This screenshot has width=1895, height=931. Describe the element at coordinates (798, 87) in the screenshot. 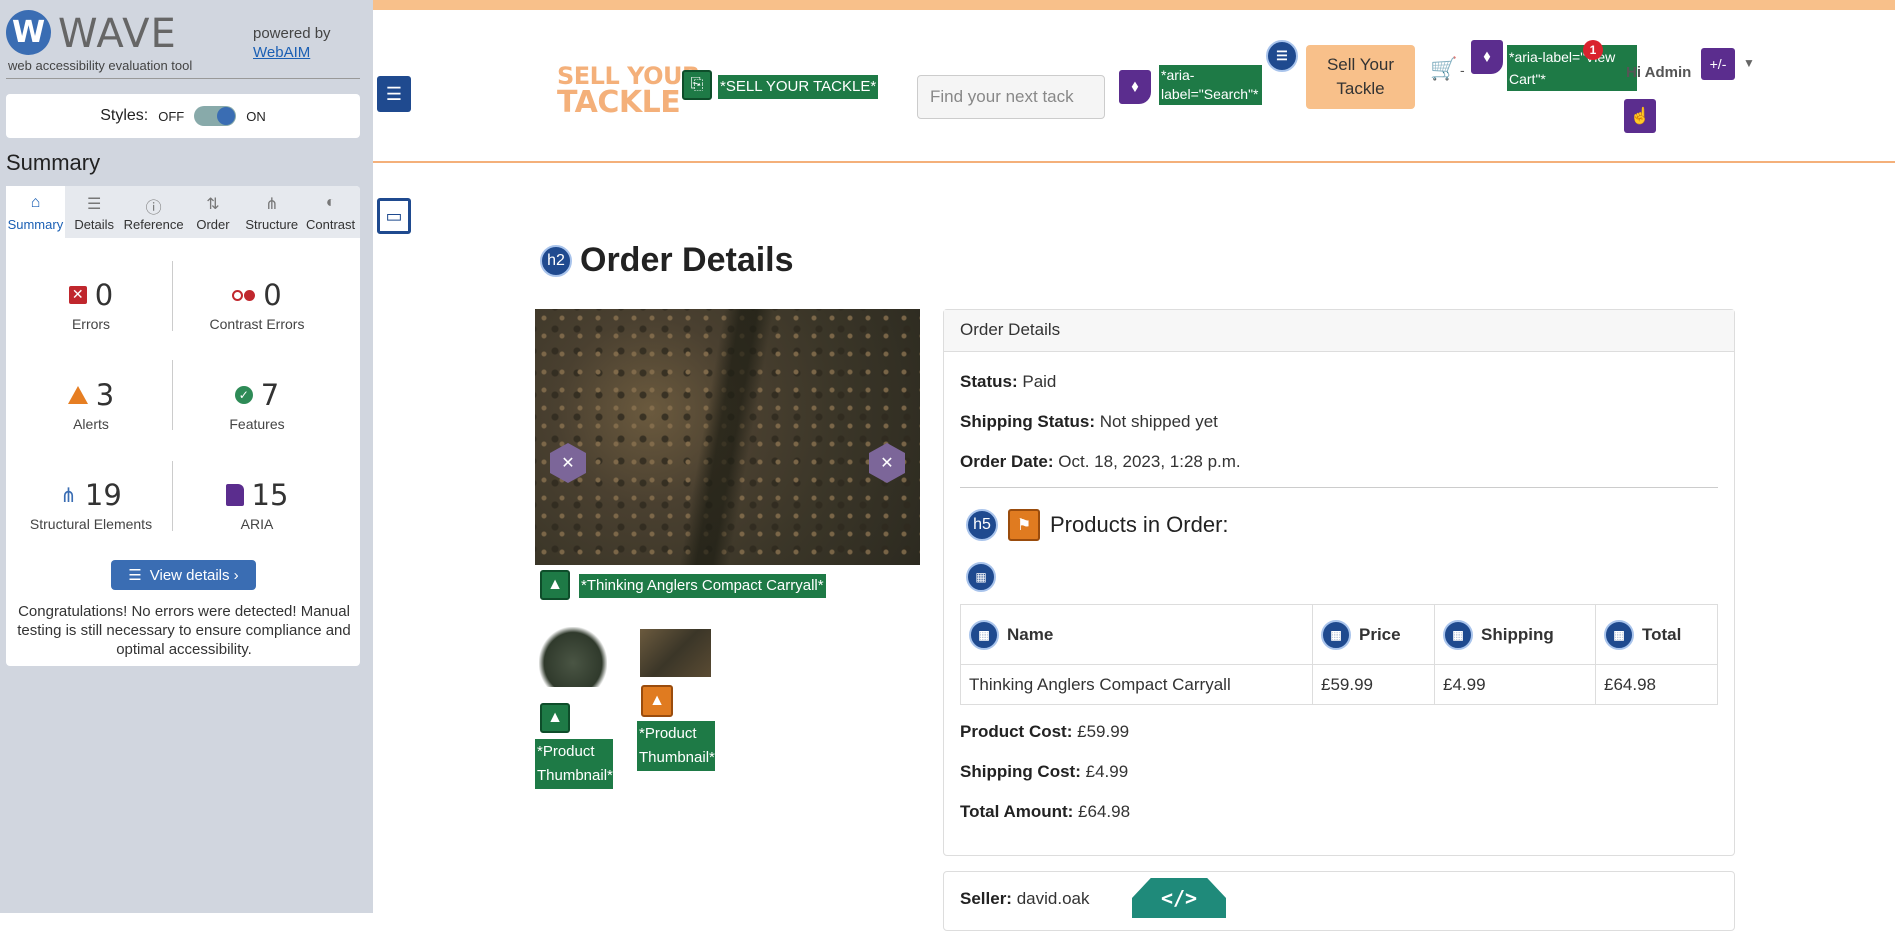

I see `logo-alt-label: *SELL YOUR TACKLE*` at that location.